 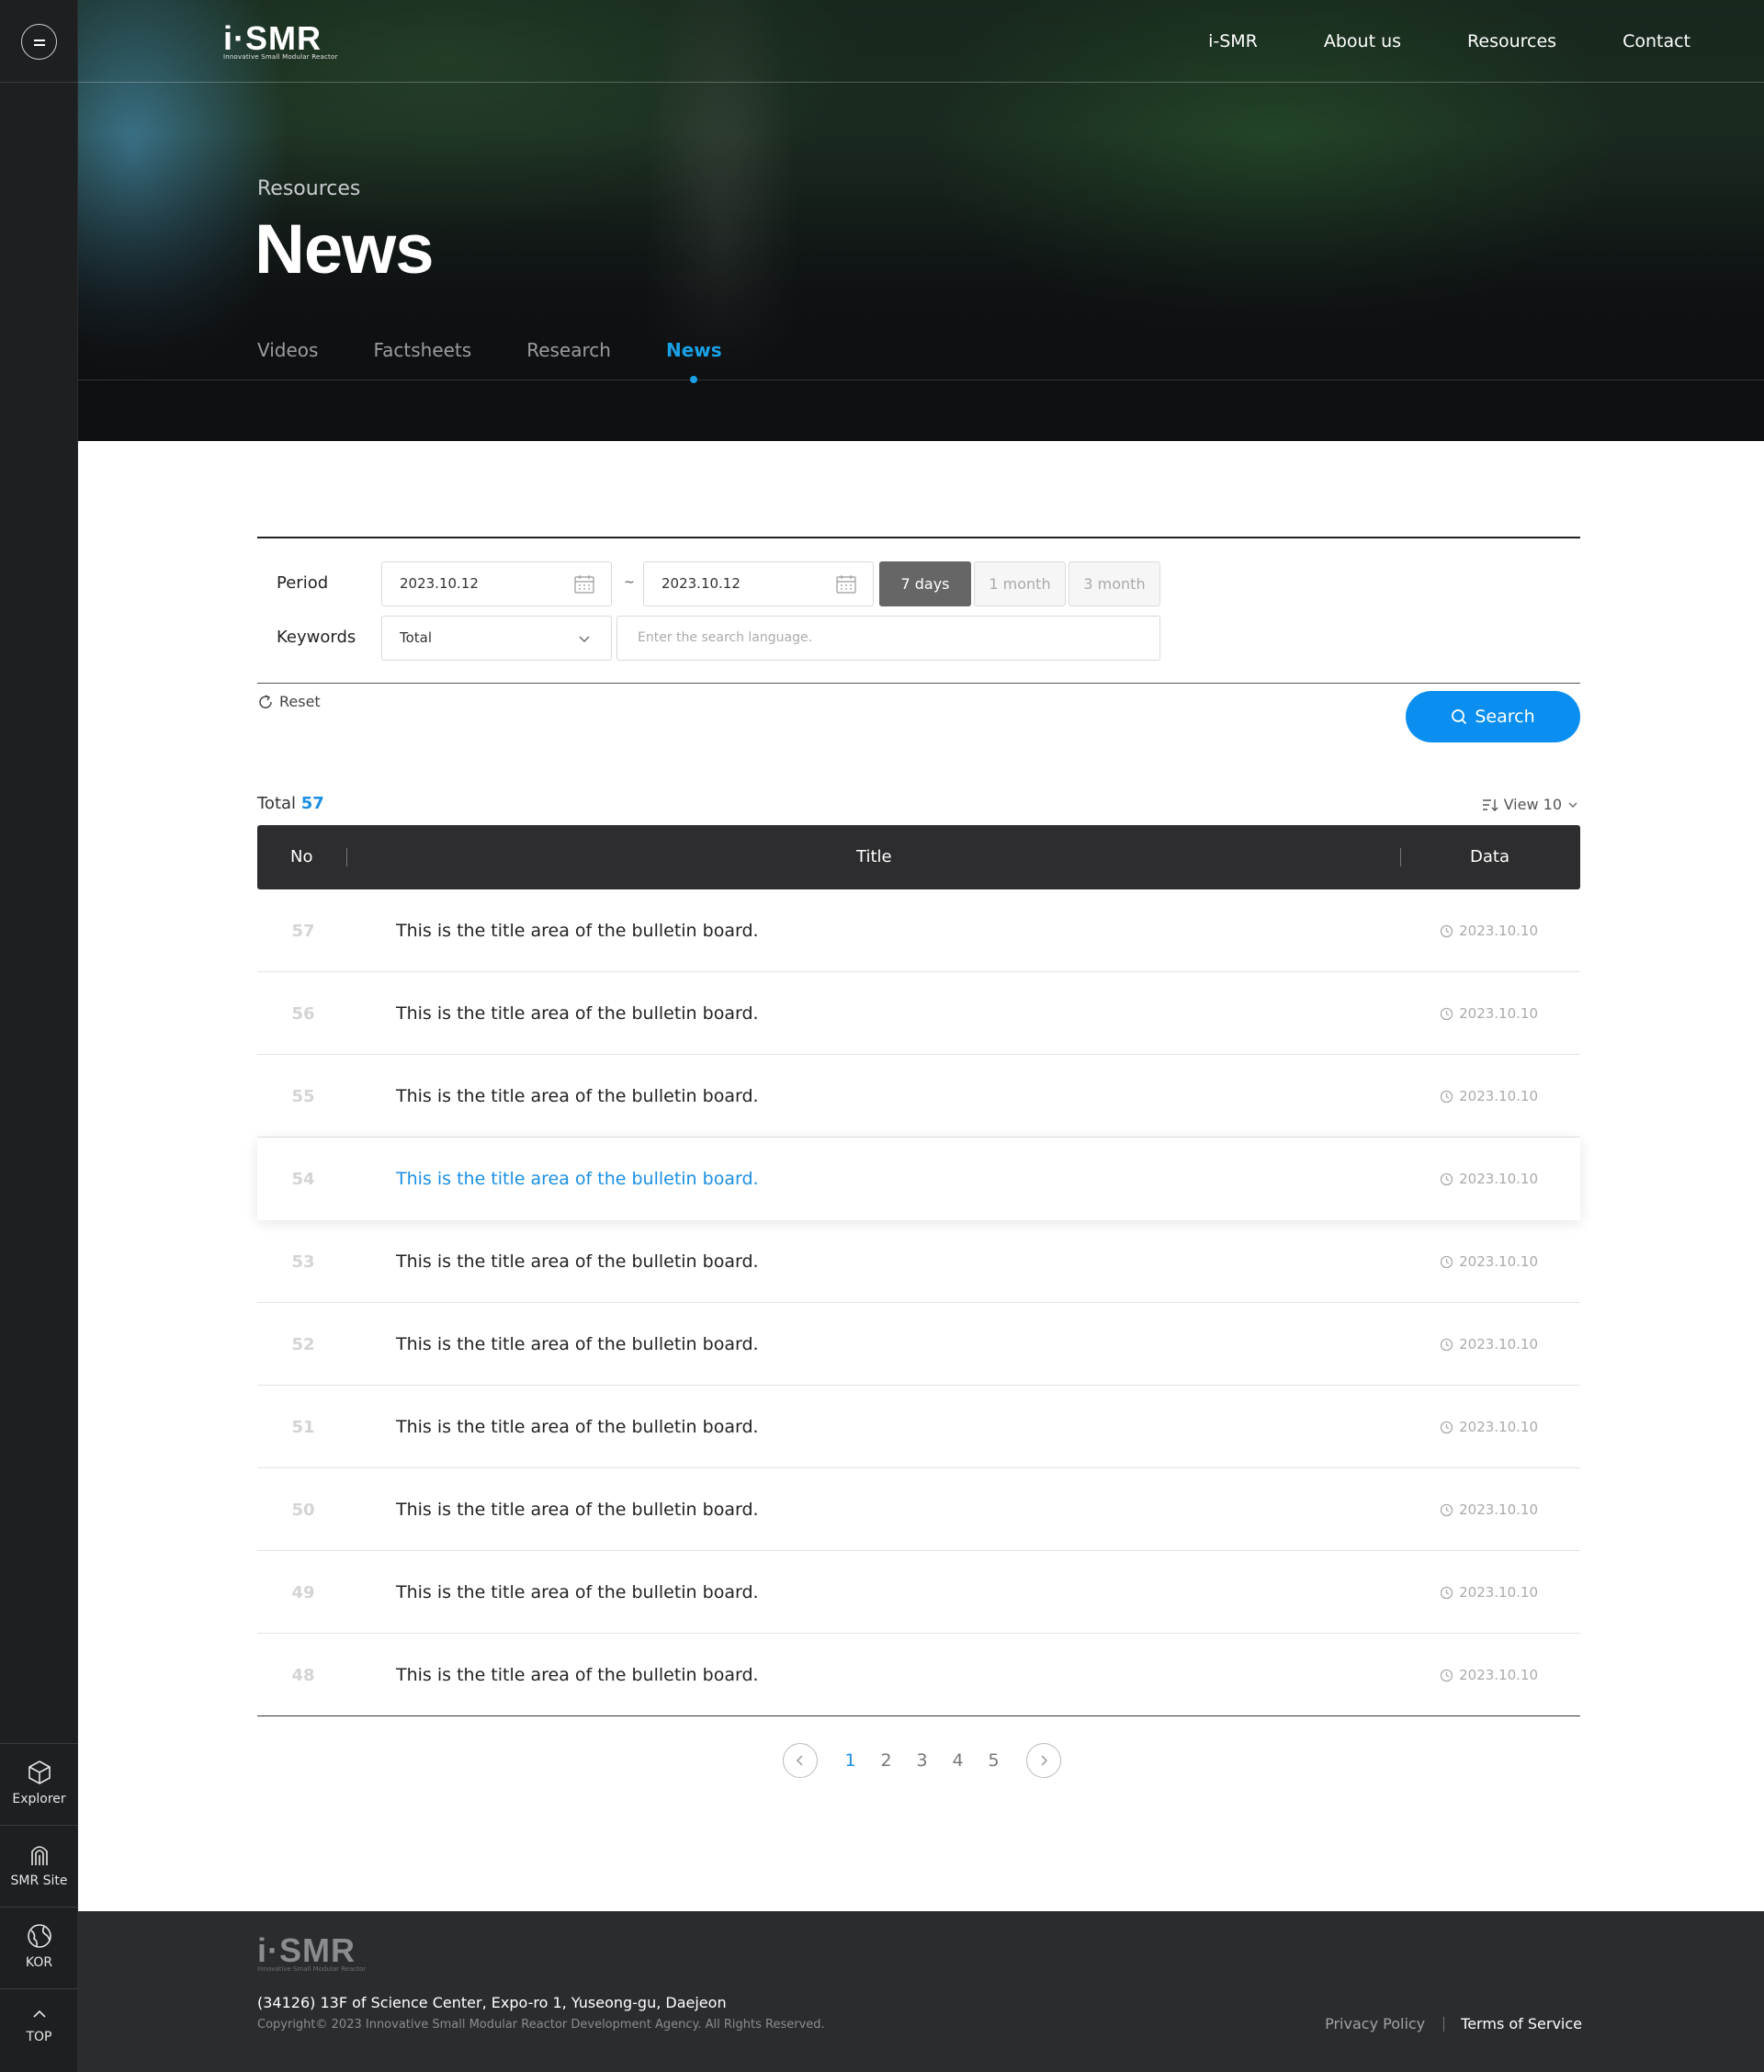 I want to click on scroll-top-button: TOP, so click(x=39, y=2029).